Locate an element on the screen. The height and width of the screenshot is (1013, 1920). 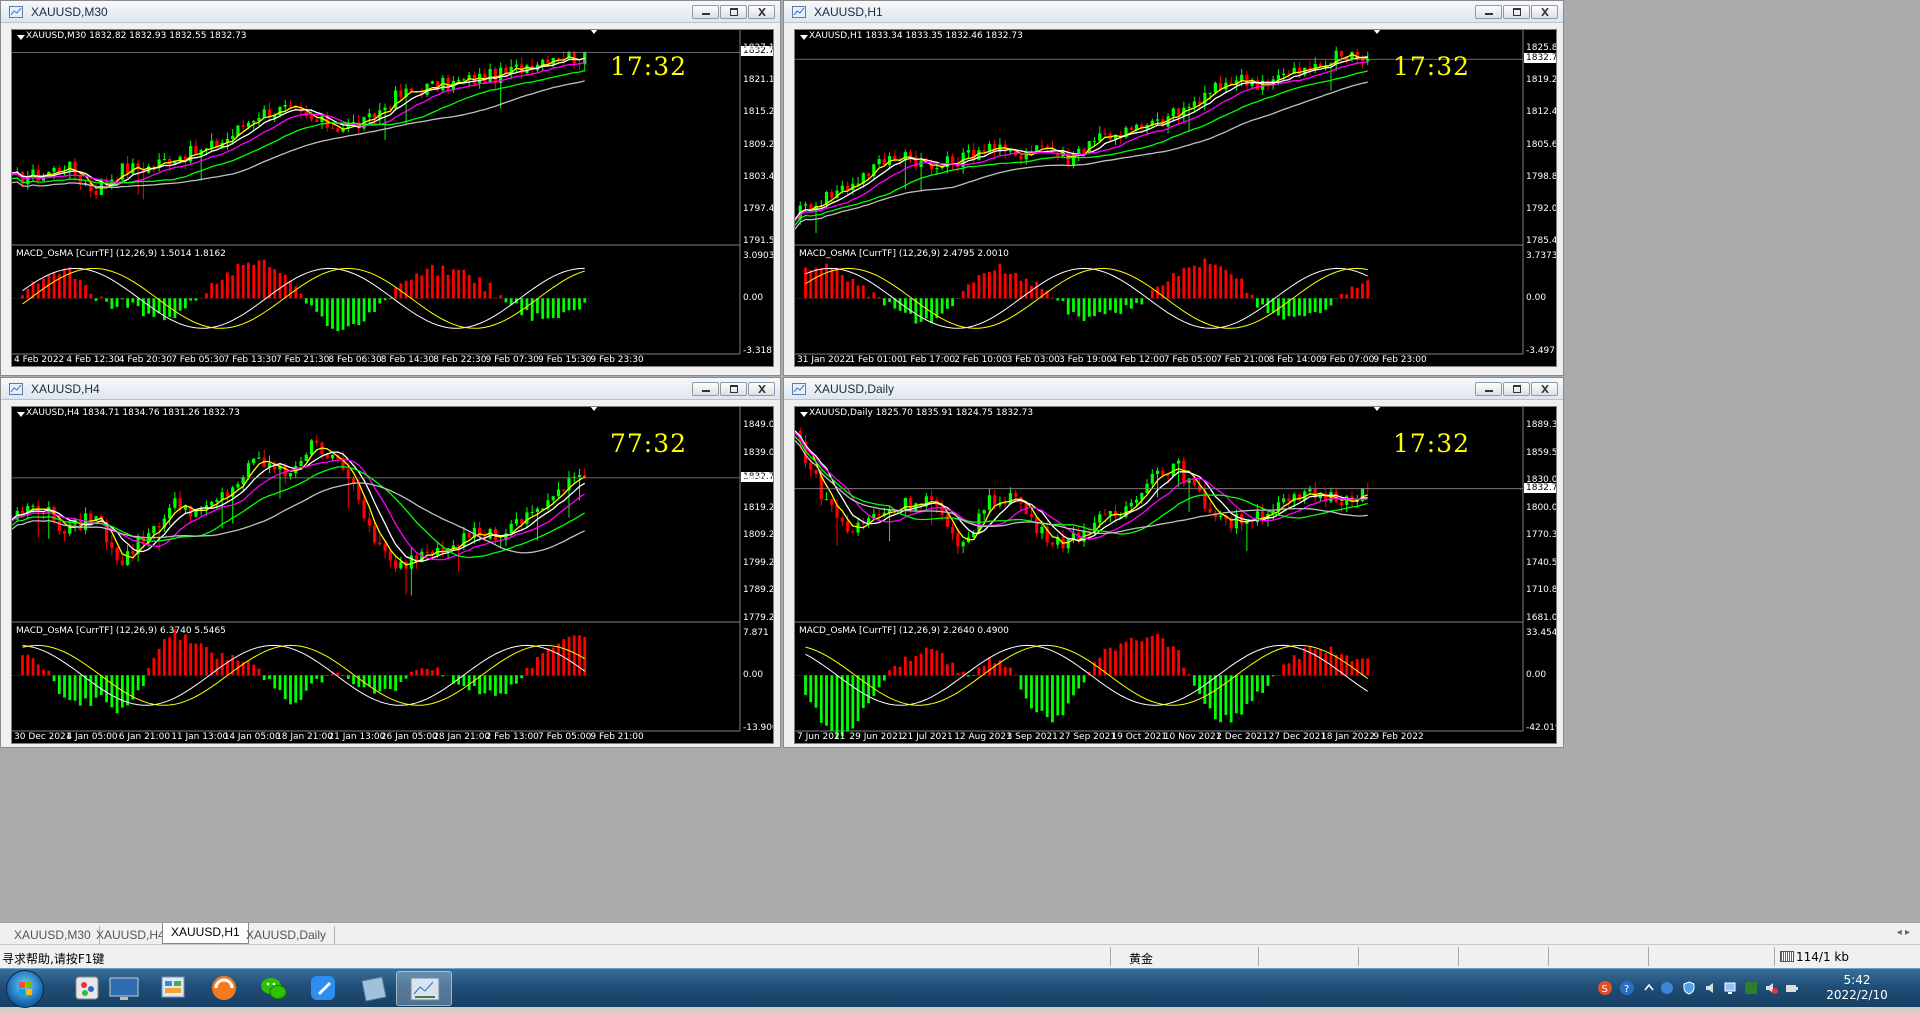
window-titlebar: XAUUSD,M30 is located at coordinates (390, 12).